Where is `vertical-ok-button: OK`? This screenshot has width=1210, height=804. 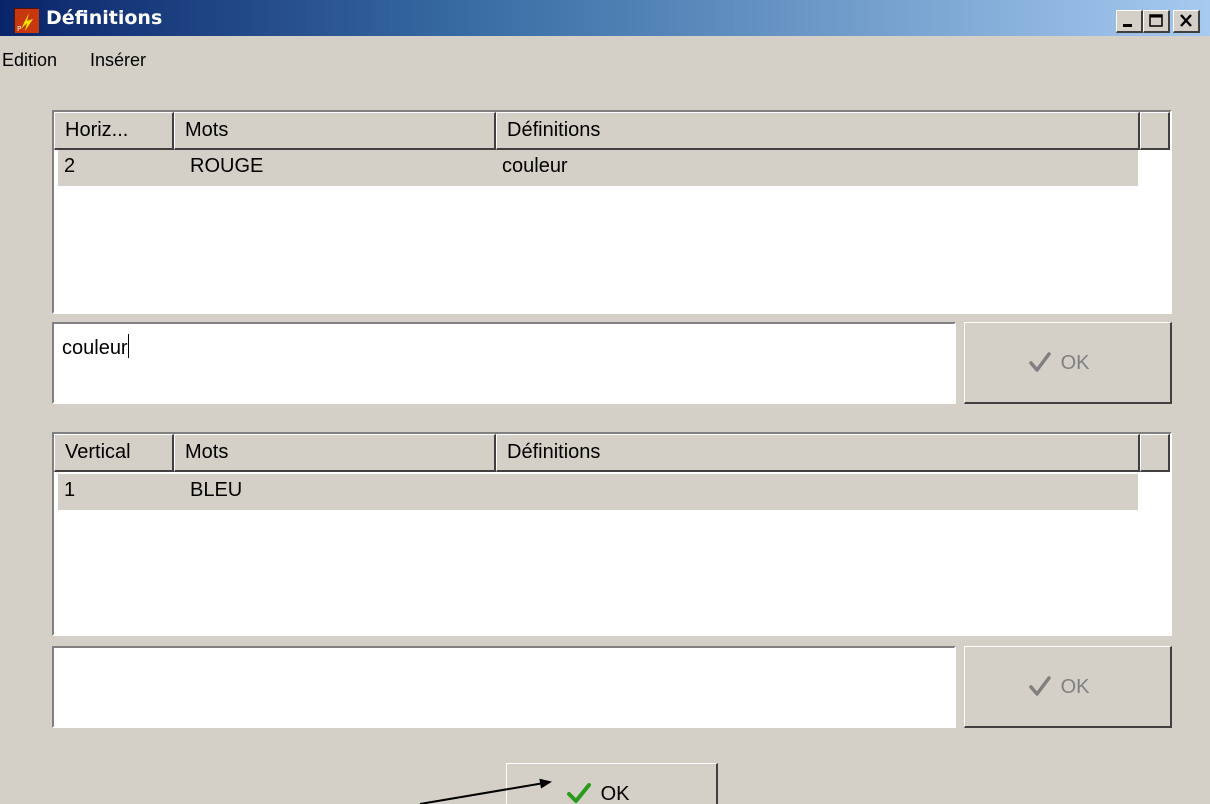
vertical-ok-button: OK is located at coordinates (1068, 687).